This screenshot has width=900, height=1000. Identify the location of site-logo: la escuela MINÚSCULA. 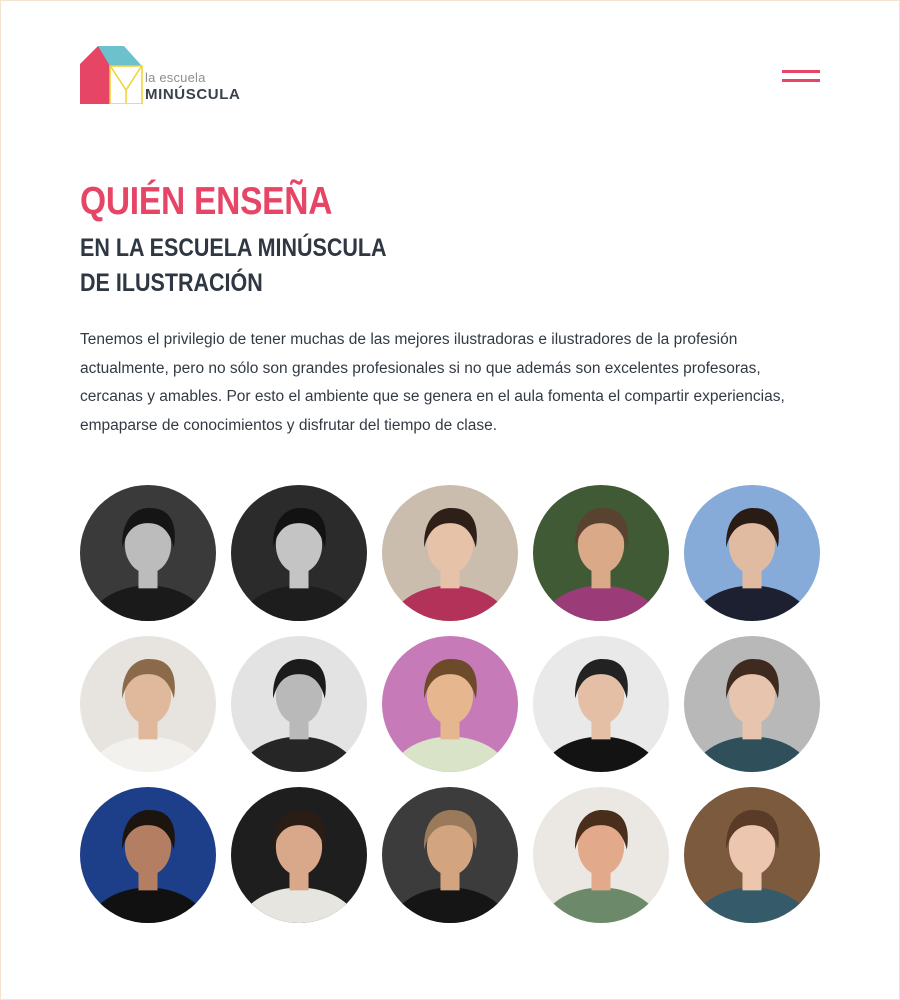
(160, 76).